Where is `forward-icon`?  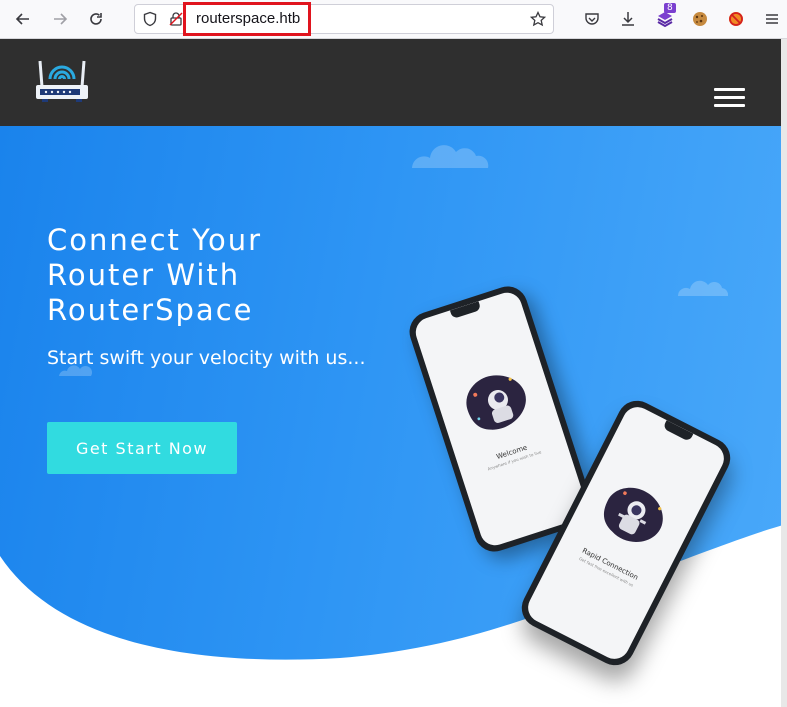 forward-icon is located at coordinates (60, 19).